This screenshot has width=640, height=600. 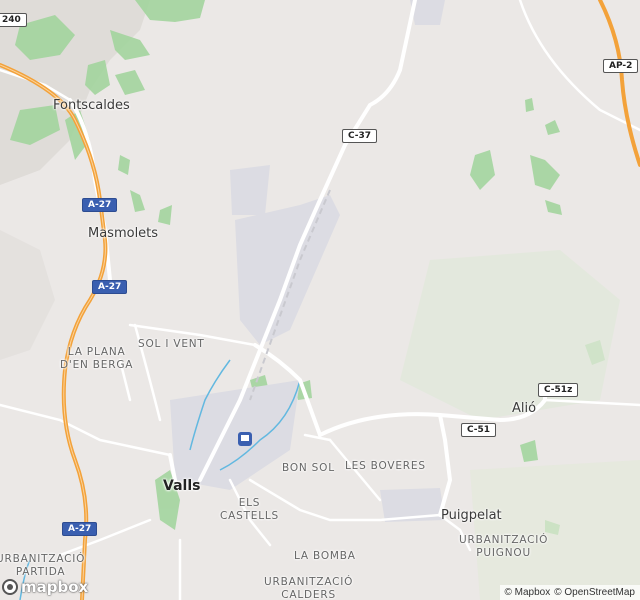 What do you see at coordinates (10, 587) in the screenshot?
I see `mapbox-logo-icon` at bounding box center [10, 587].